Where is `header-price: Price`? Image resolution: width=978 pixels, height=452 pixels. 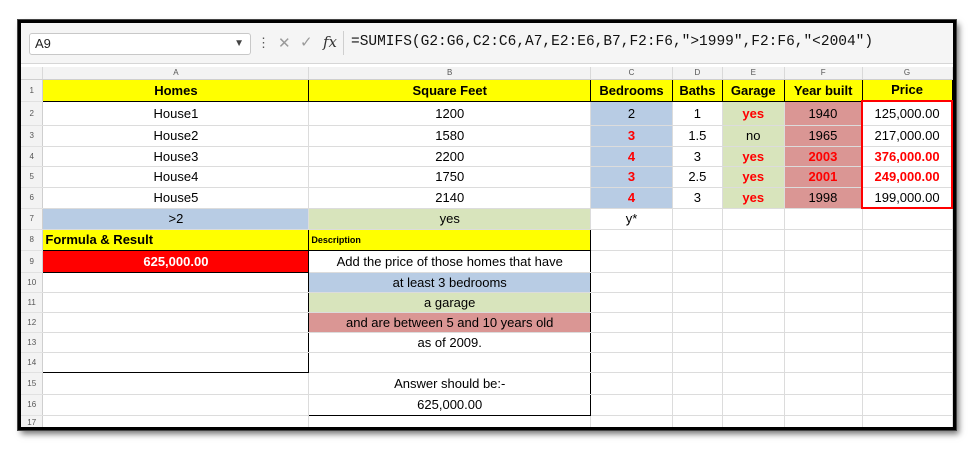
header-price: Price is located at coordinates (907, 90).